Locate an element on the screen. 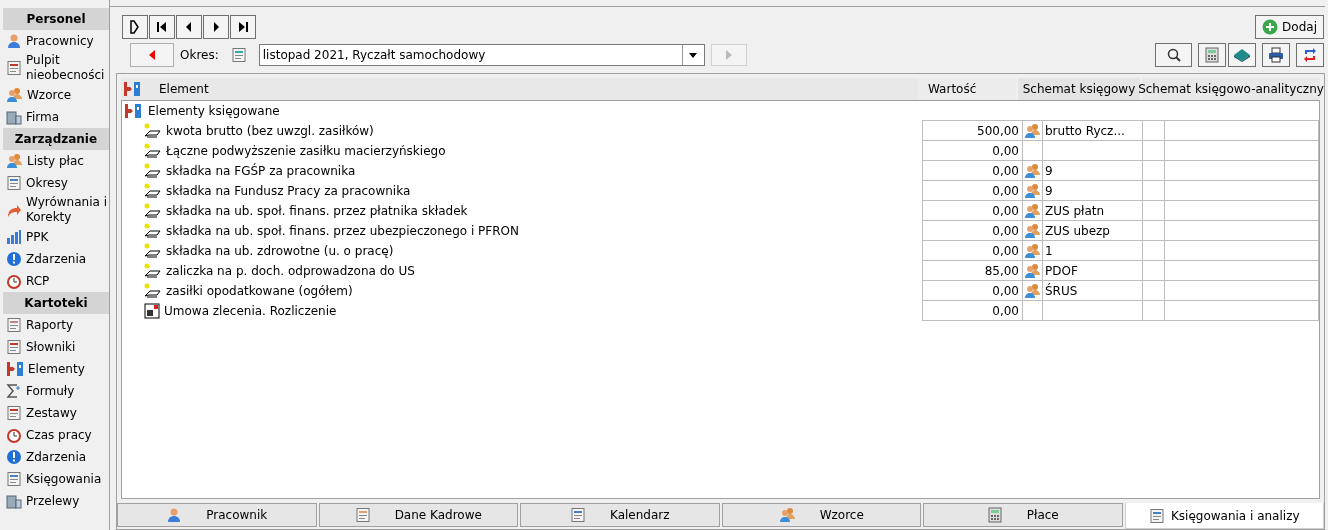 The height and width of the screenshot is (530, 1328). tree-item: składka na Fundusz Pracy za pracownika is located at coordinates (522, 191).